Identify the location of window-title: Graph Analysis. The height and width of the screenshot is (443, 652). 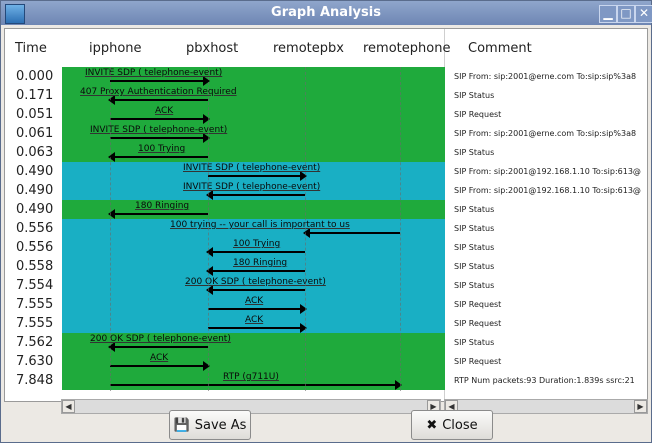
(326, 12).